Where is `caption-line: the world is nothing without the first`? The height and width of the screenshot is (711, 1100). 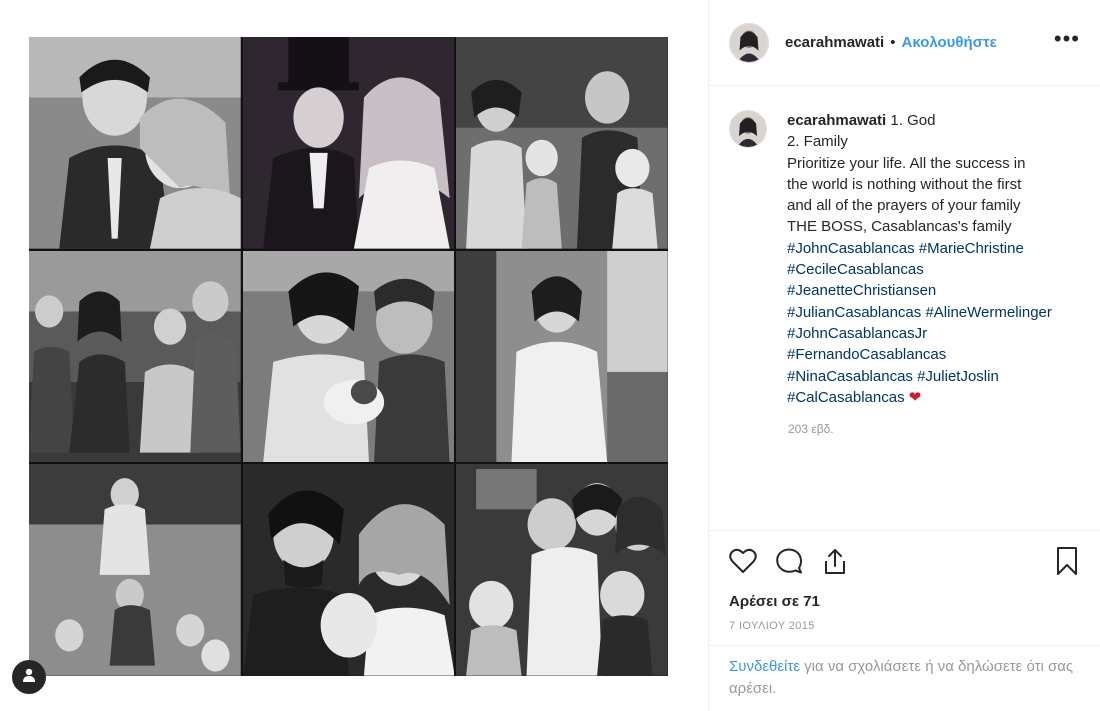
caption-line: the world is nothing without the first is located at coordinates (904, 184).